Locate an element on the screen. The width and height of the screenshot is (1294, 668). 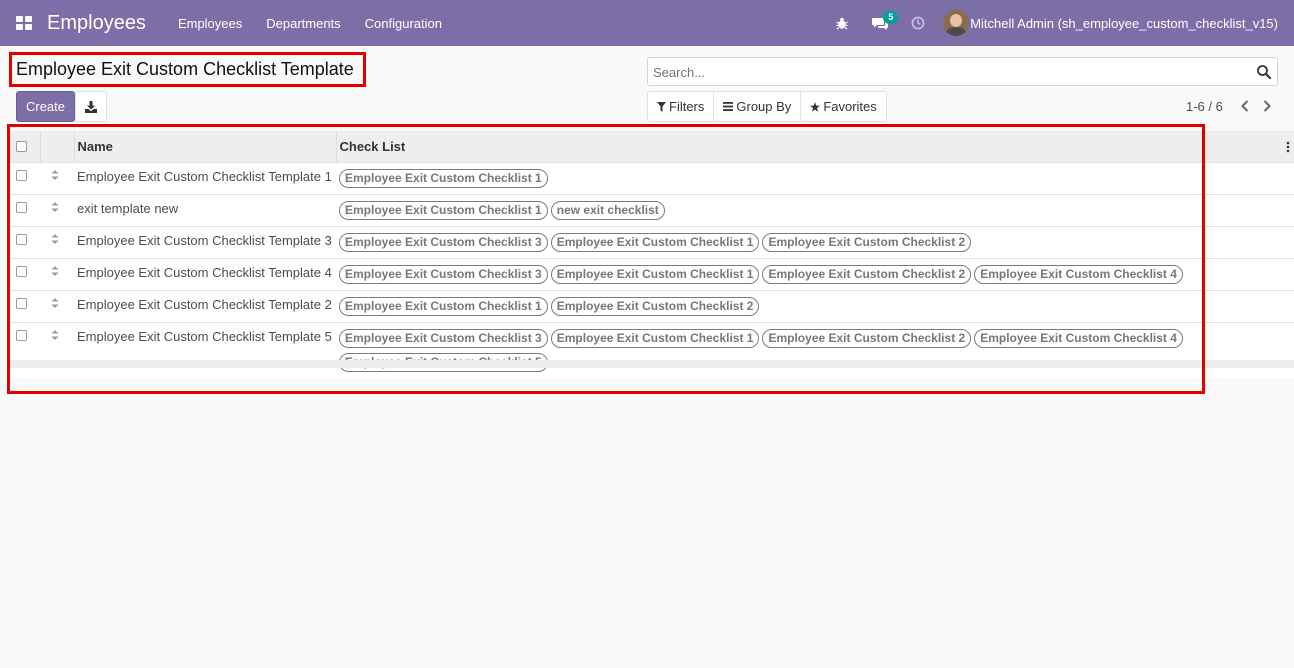
table-header: Name Check List is located at coordinates (651, 146).